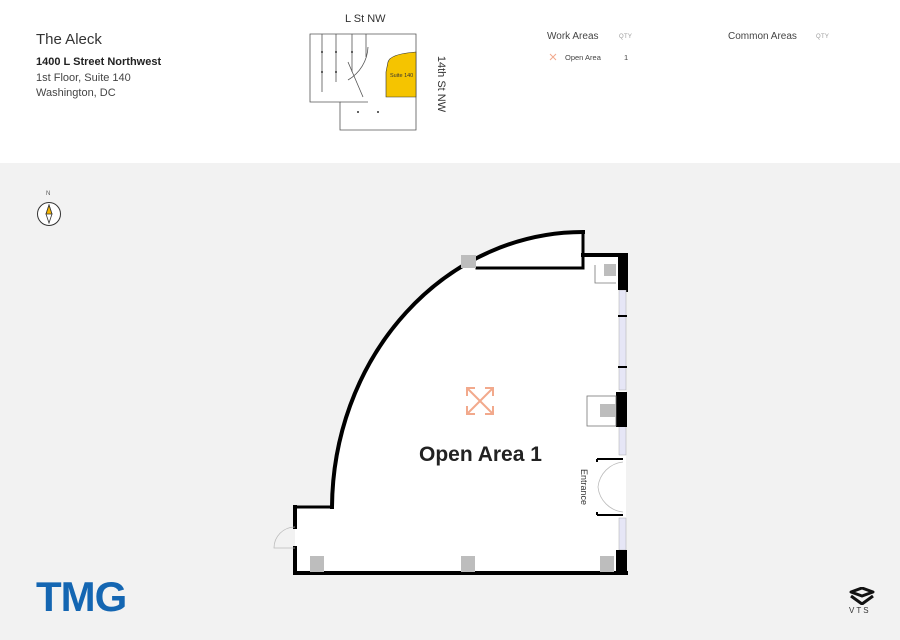 Image resolution: width=900 pixels, height=640 pixels. What do you see at coordinates (584, 487) in the screenshot?
I see `entrance-label: Entrance` at bounding box center [584, 487].